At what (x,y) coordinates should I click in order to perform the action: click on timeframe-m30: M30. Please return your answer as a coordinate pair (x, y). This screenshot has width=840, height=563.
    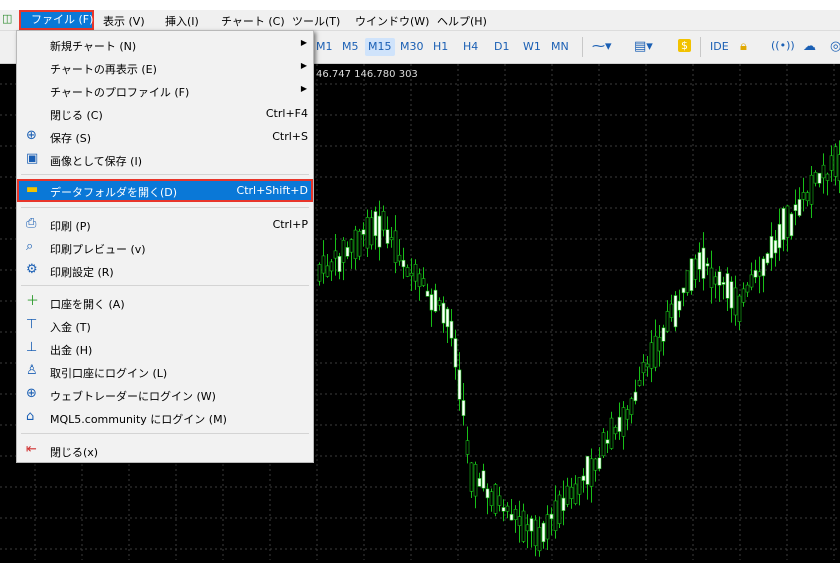
    Looking at the image, I should click on (412, 46).